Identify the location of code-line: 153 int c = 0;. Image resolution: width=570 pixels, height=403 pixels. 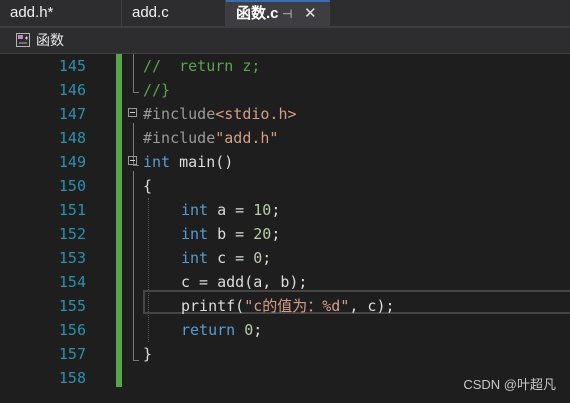
(285, 258).